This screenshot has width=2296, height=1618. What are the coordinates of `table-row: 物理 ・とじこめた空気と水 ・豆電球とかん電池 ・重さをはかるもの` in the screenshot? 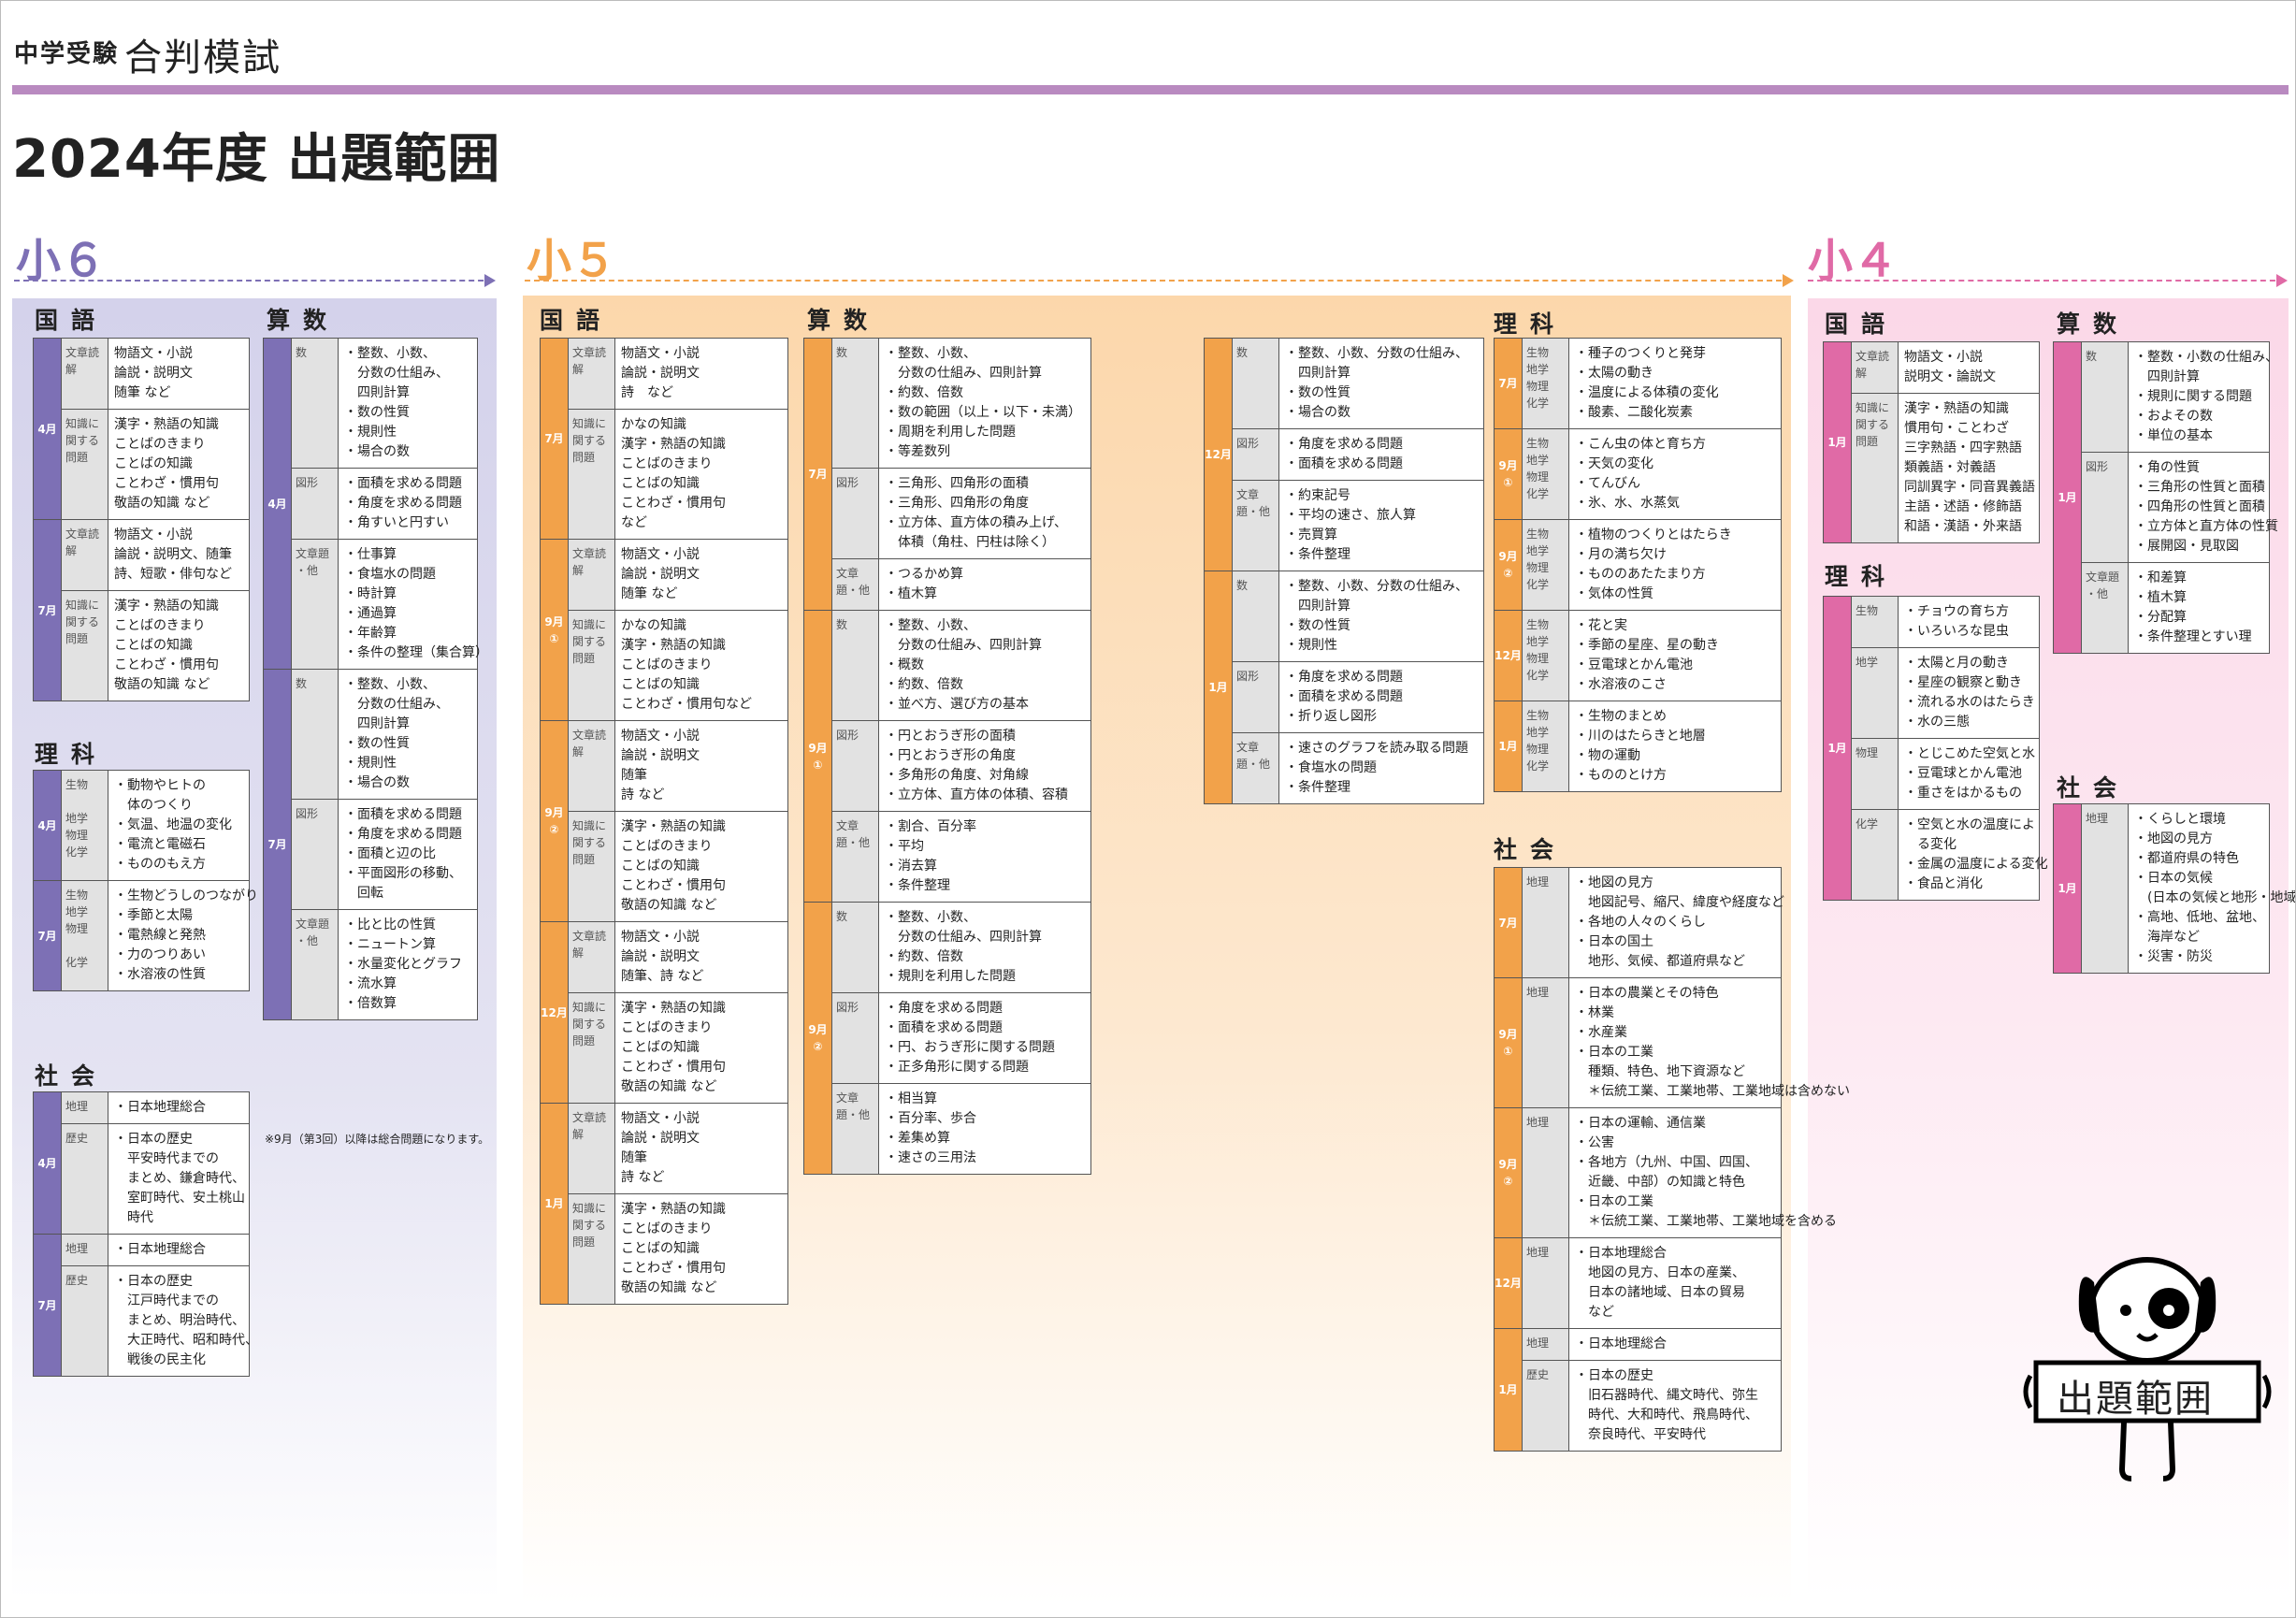 It's located at (1932, 774).